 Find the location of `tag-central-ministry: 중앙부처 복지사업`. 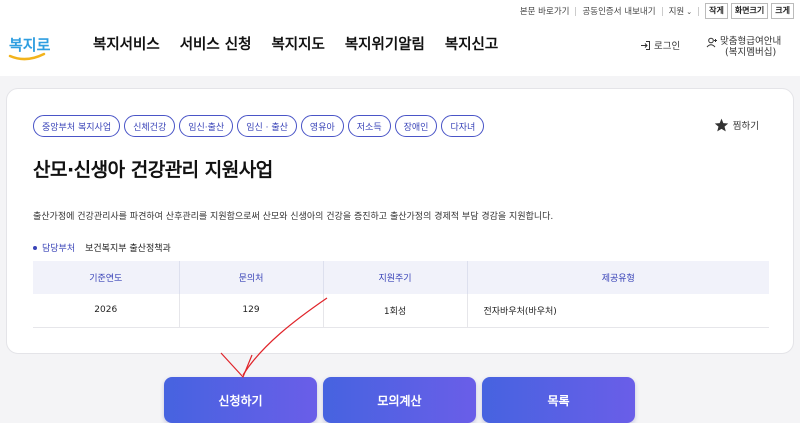

tag-central-ministry: 중앙부처 복지사업 is located at coordinates (77, 126).